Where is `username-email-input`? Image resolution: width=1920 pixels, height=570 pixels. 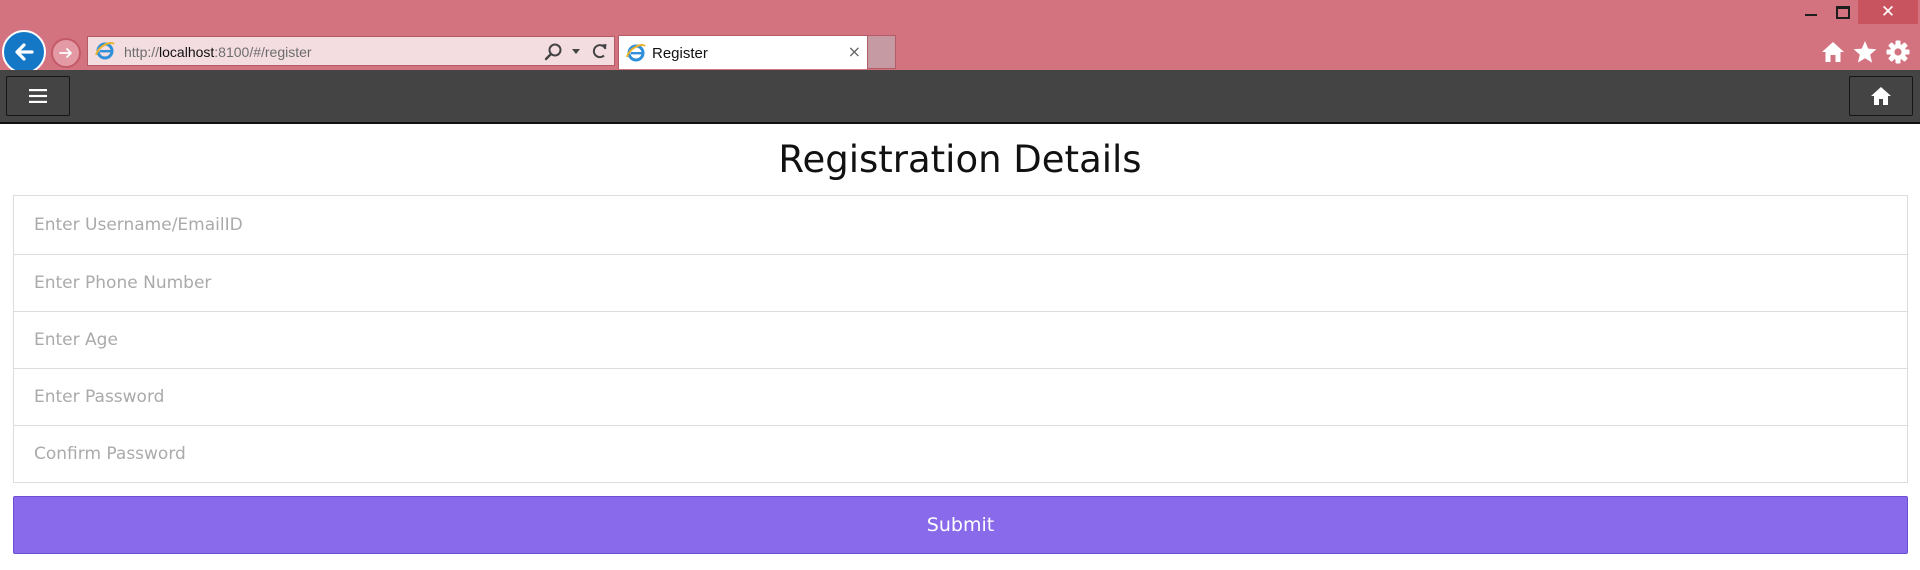
username-email-input is located at coordinates (960, 225).